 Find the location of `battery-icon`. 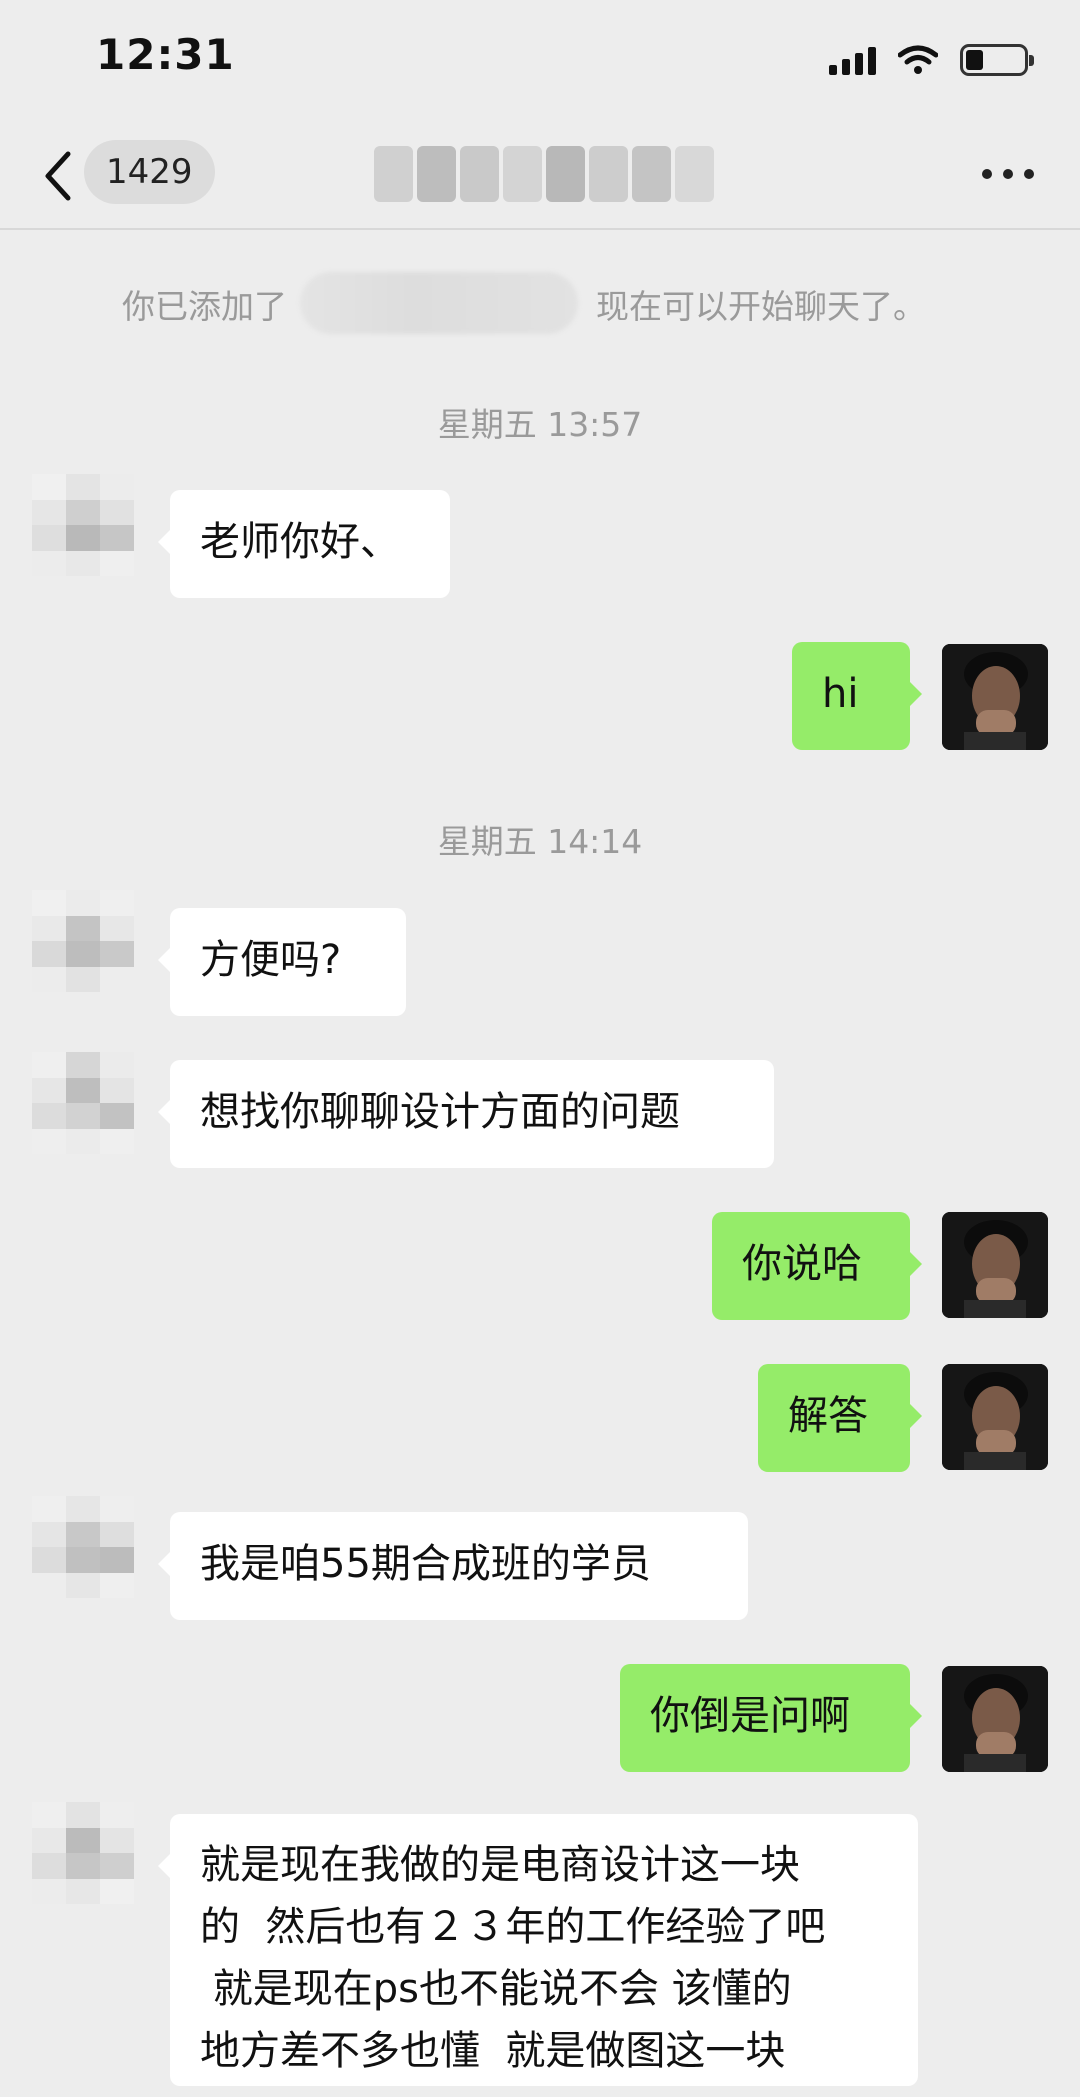

battery-icon is located at coordinates (997, 60).